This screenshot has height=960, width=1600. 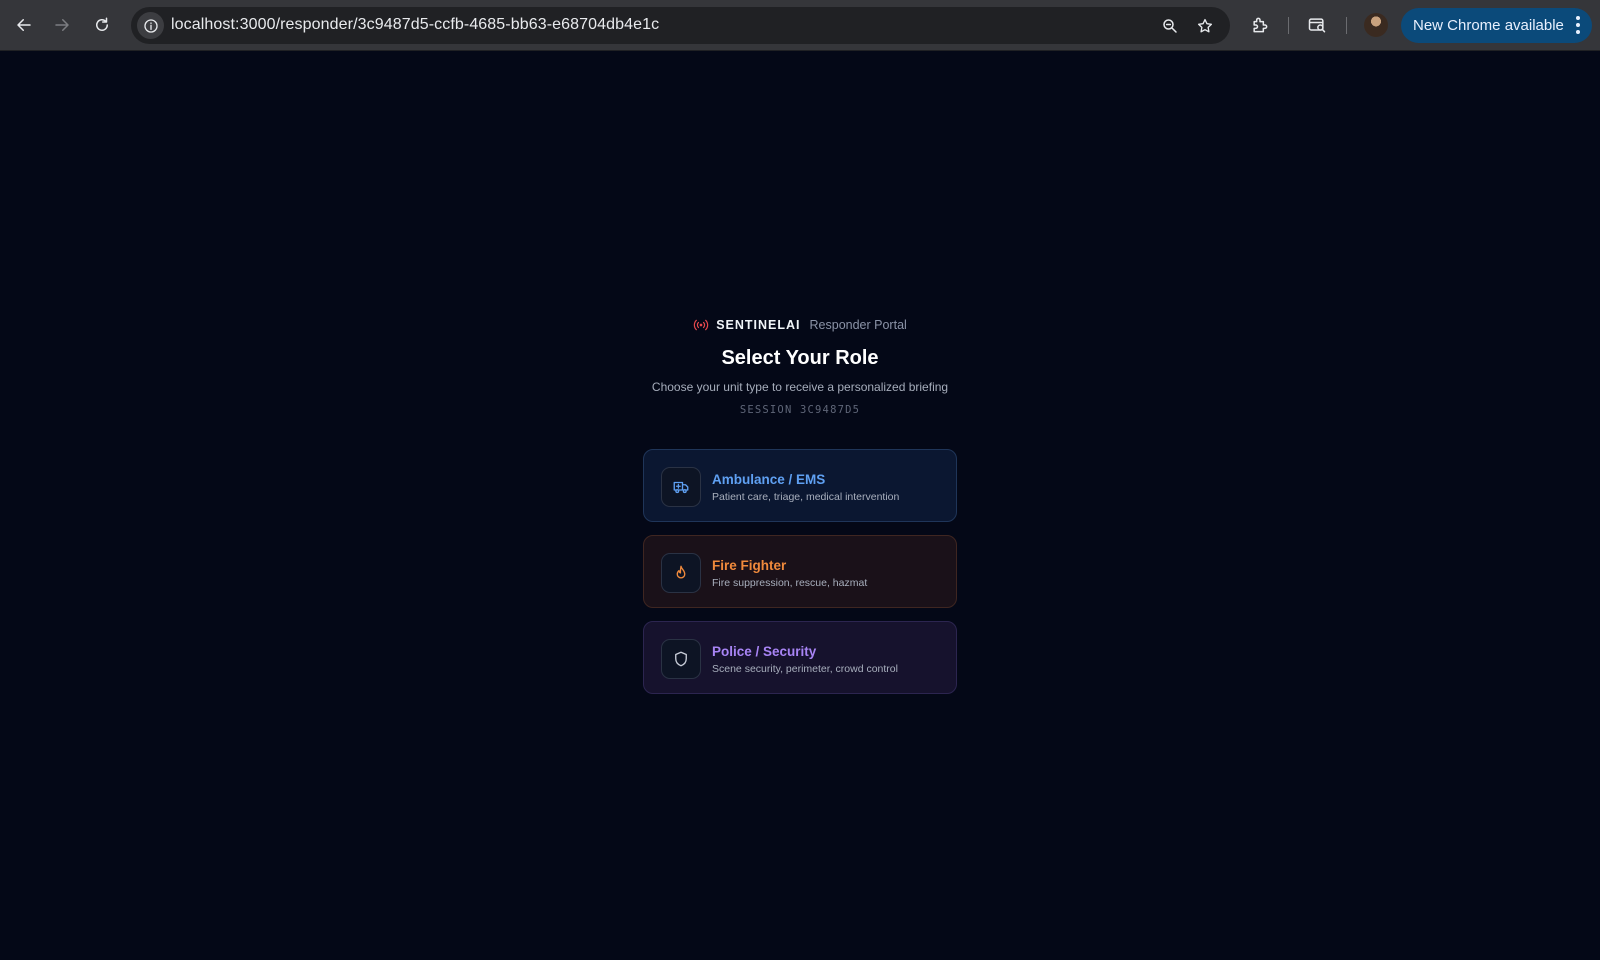 I want to click on reload-button, so click(x=102, y=25).